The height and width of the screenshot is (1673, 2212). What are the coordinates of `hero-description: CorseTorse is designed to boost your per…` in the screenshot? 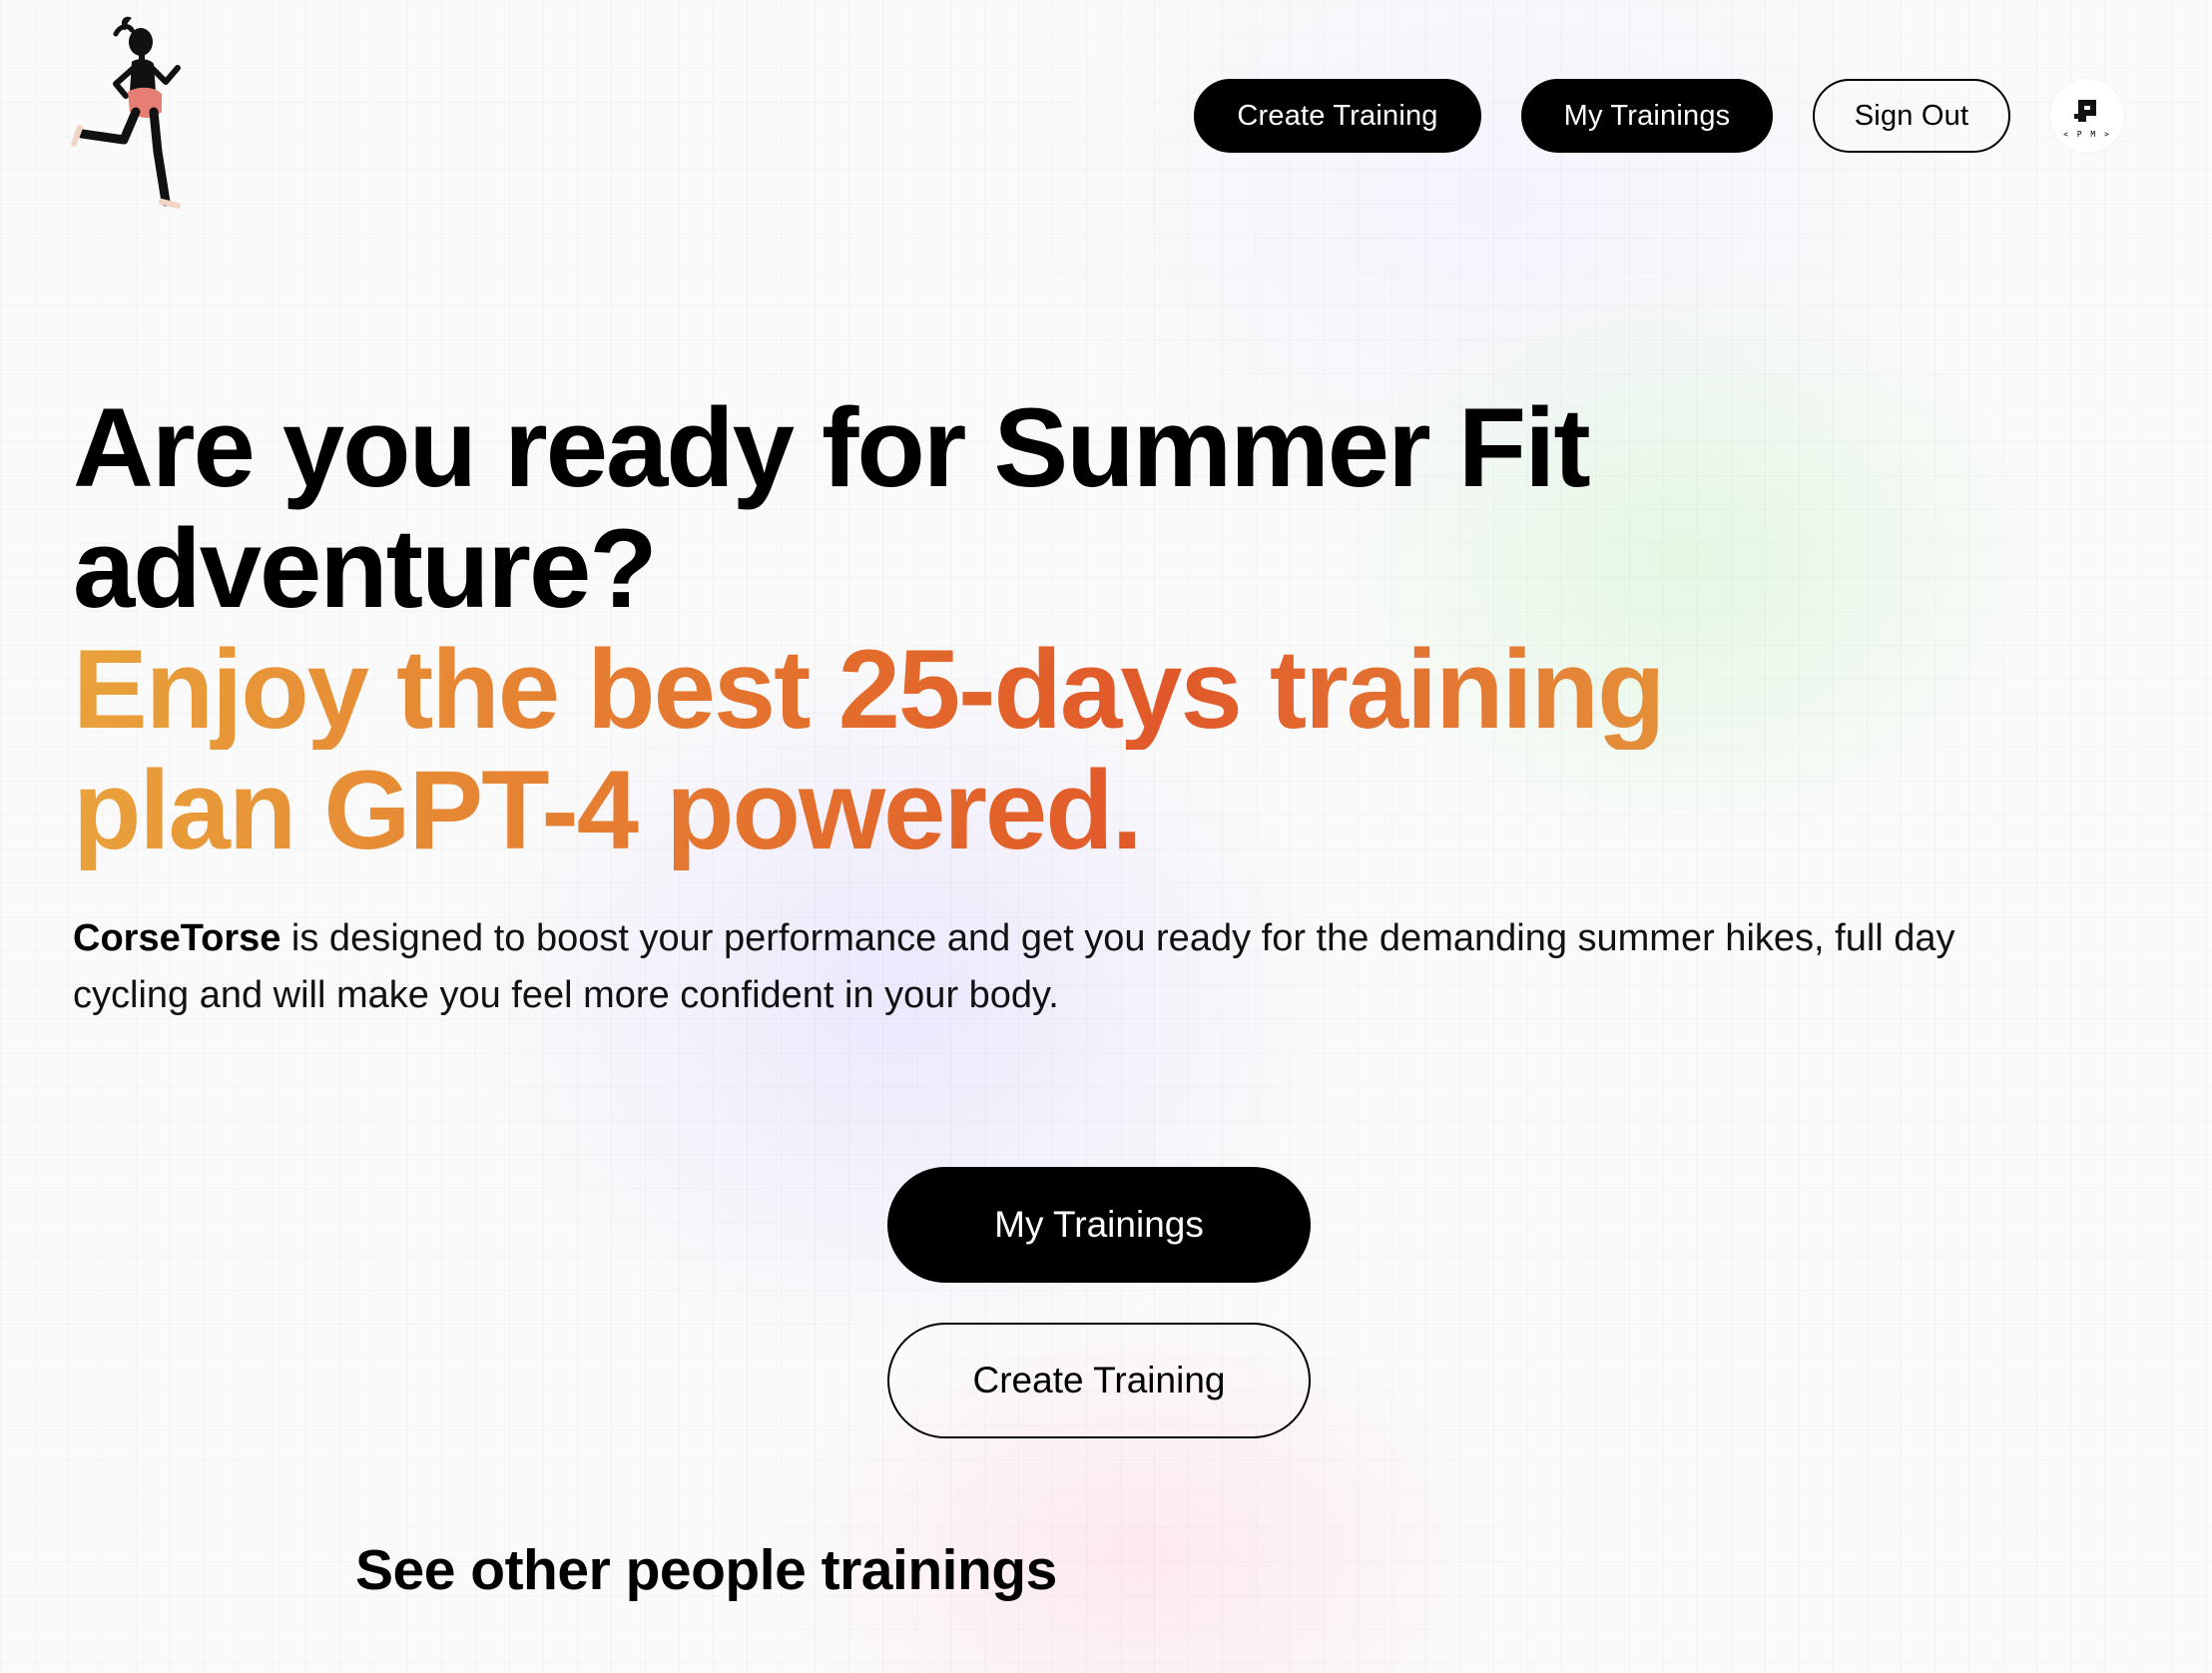 It's located at (1051, 967).